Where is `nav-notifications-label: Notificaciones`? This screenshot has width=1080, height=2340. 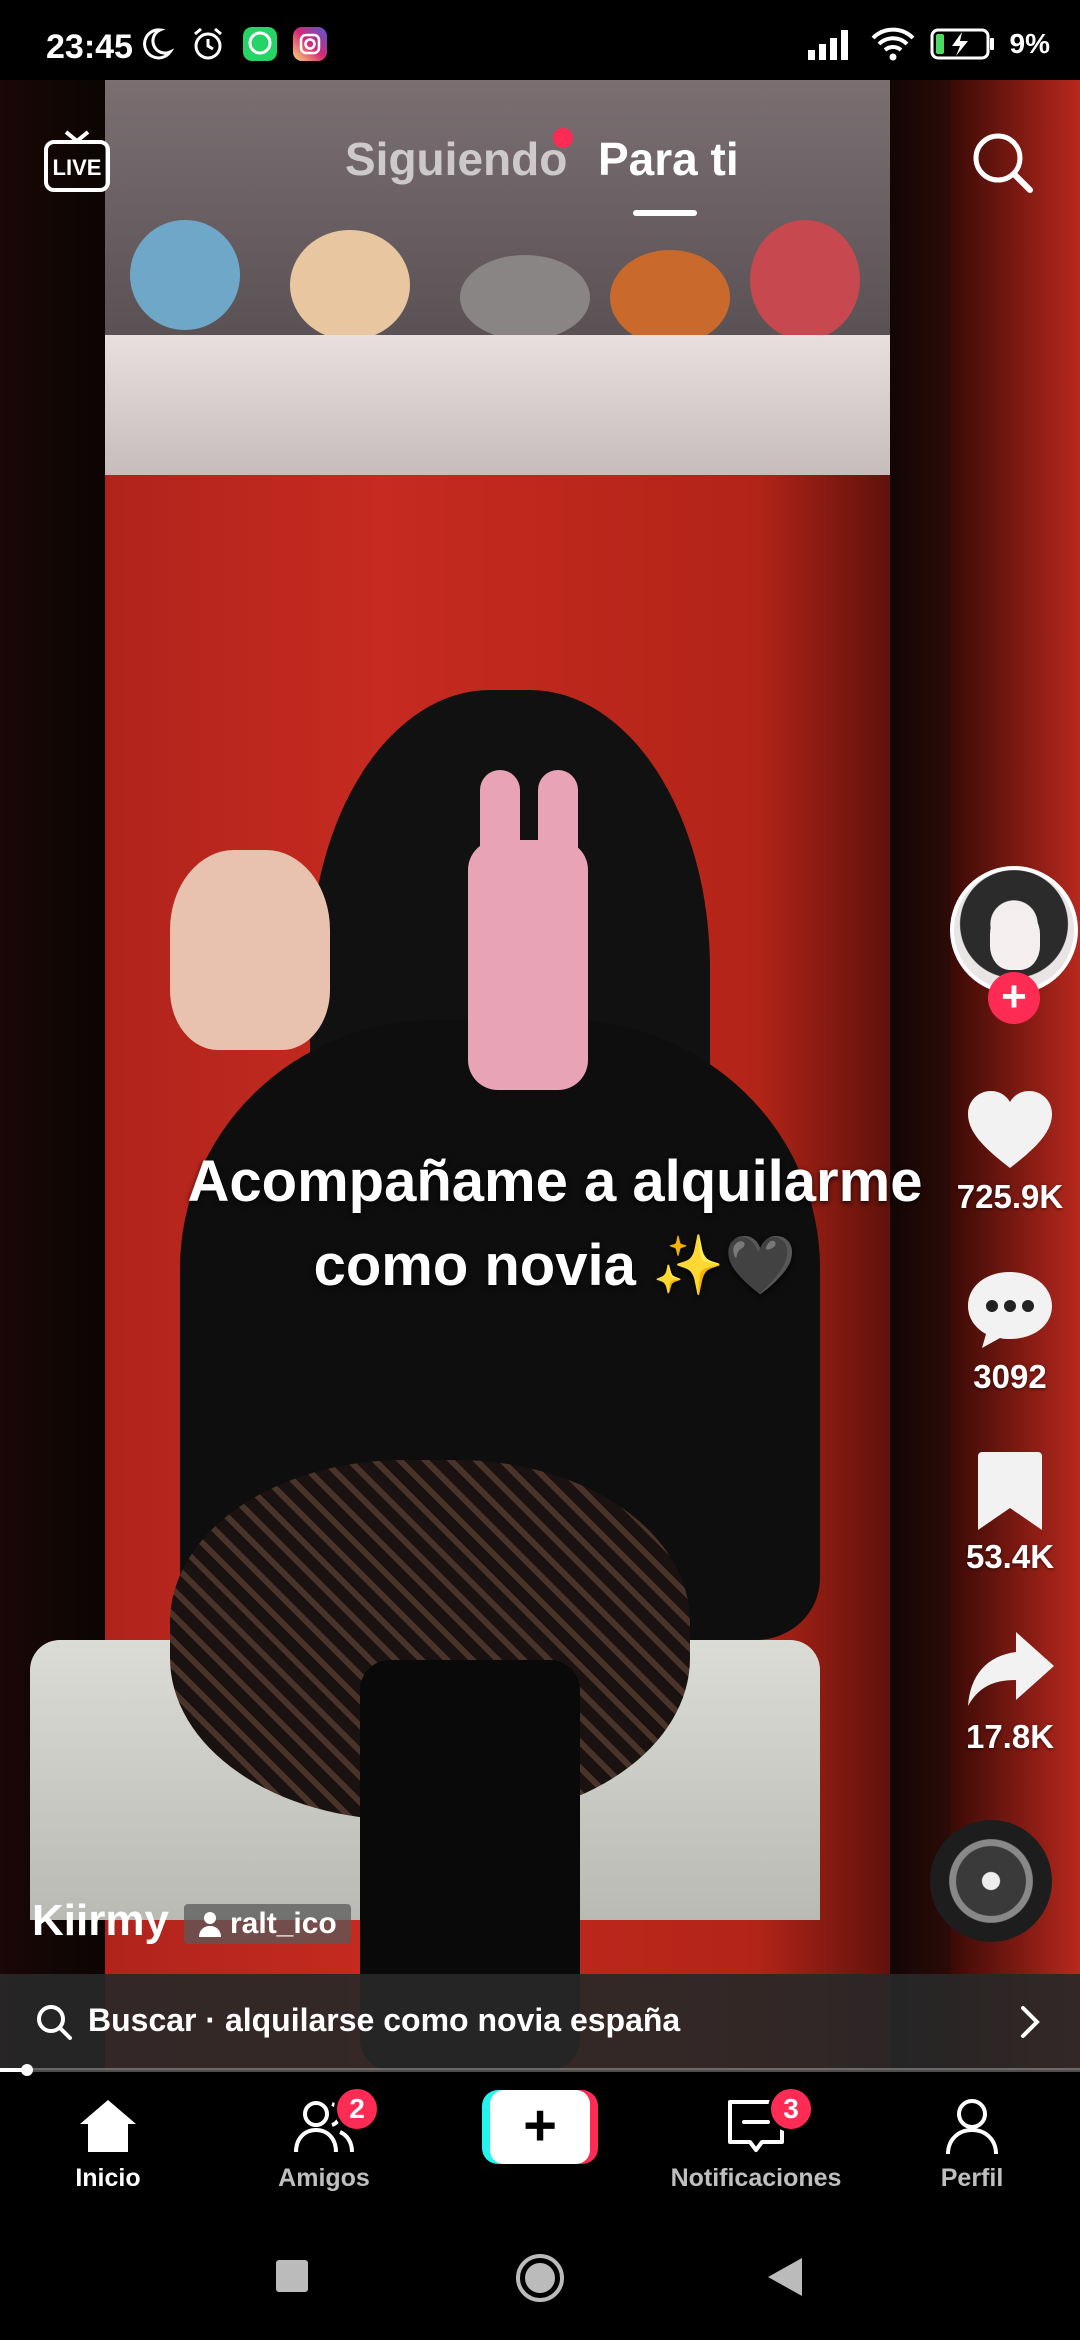
nav-notifications-label: Notificaciones is located at coordinates (756, 2178).